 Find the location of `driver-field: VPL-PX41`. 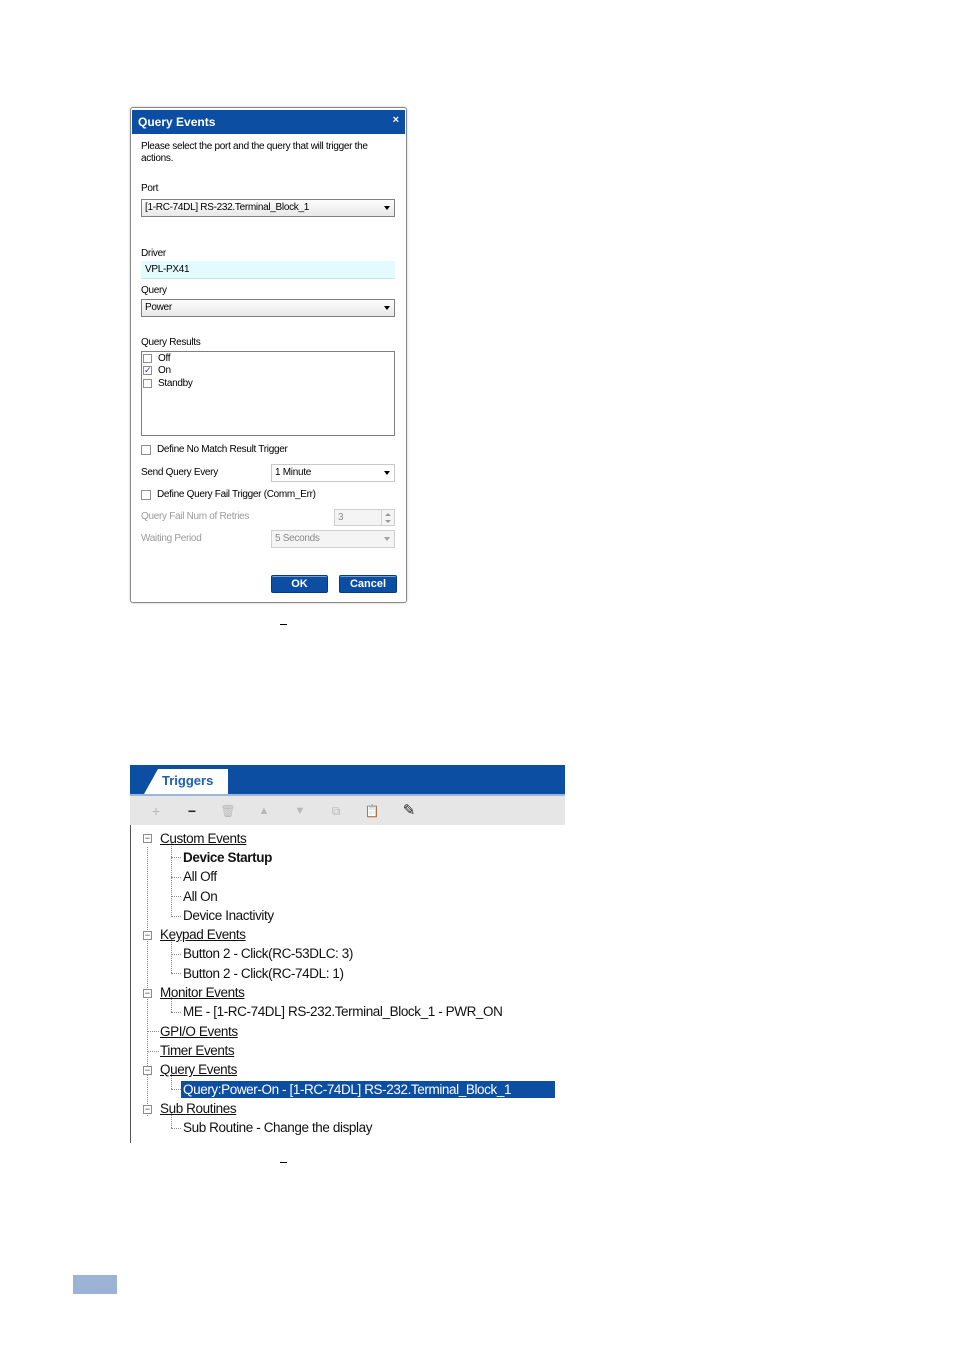

driver-field: VPL-PX41 is located at coordinates (268, 270).